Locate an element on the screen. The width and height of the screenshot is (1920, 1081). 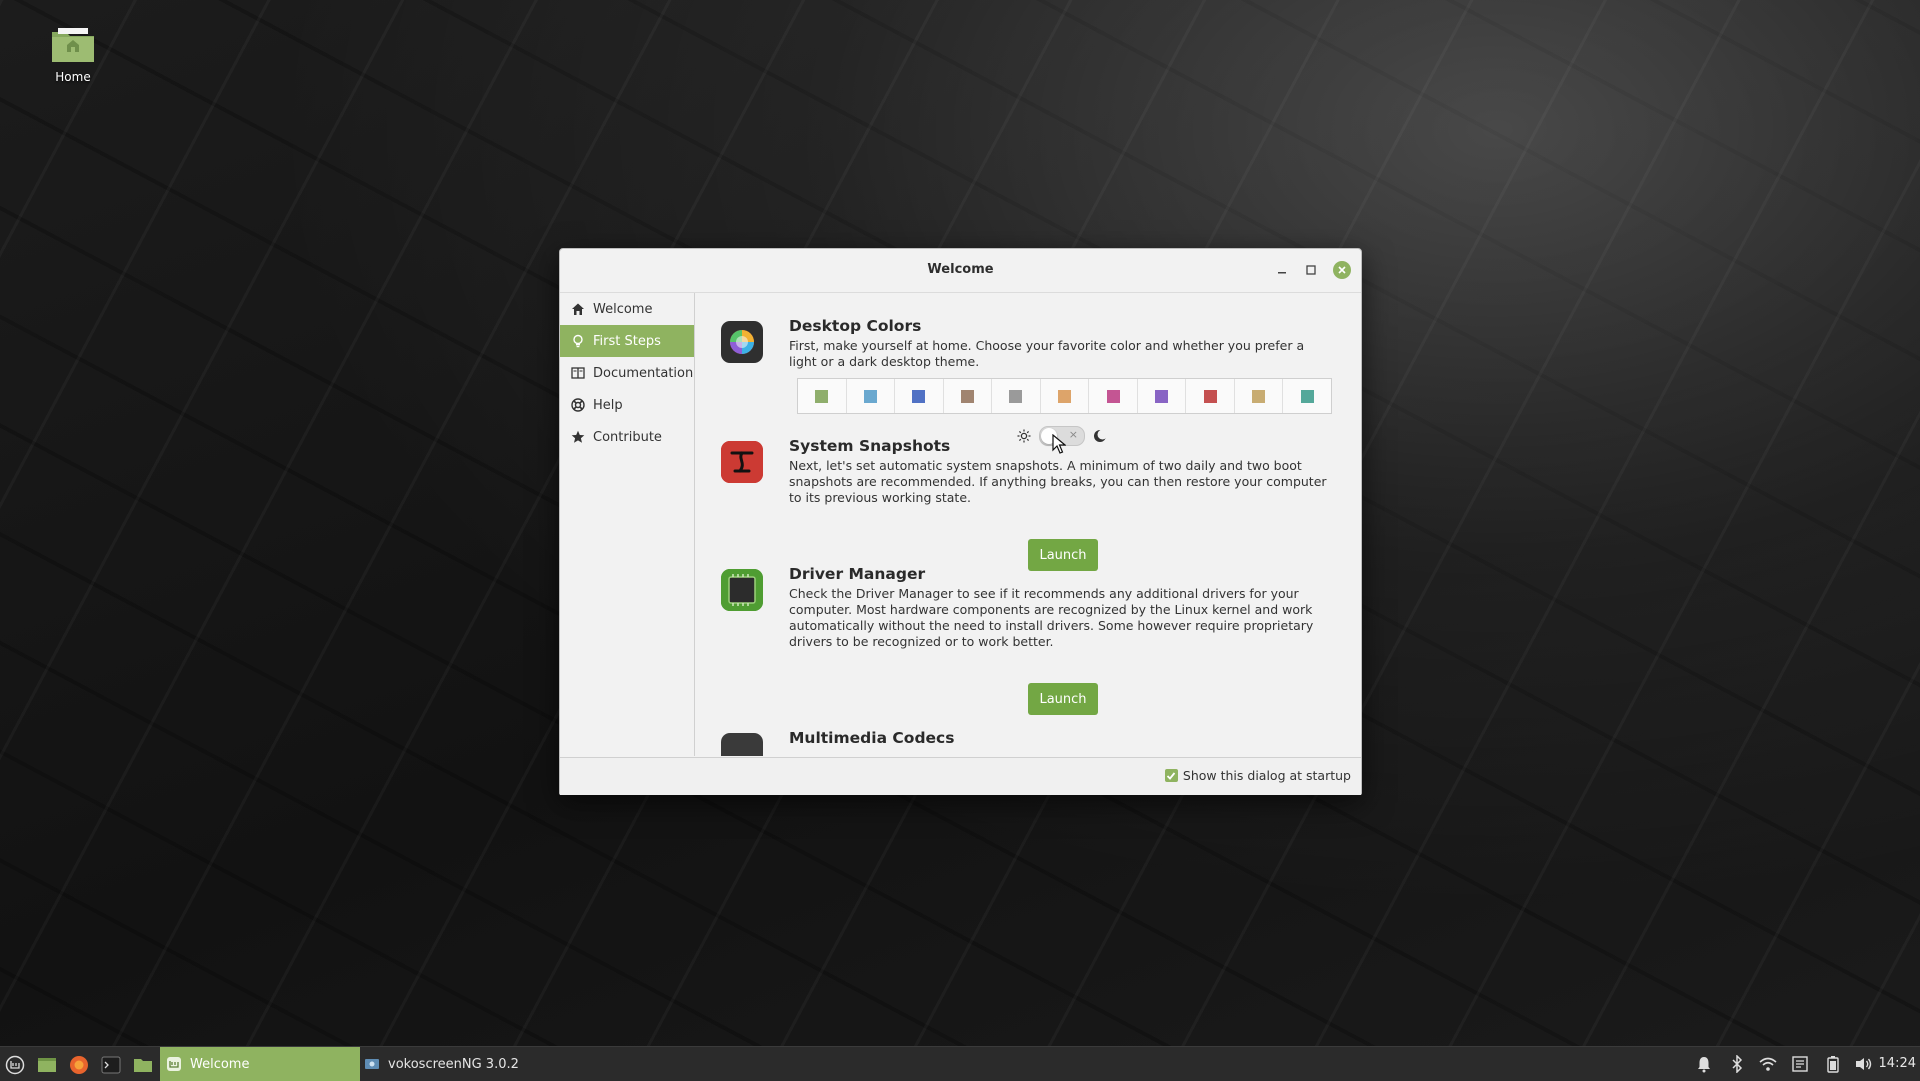
sidebar-item-label: Documentation is located at coordinates (643, 373).